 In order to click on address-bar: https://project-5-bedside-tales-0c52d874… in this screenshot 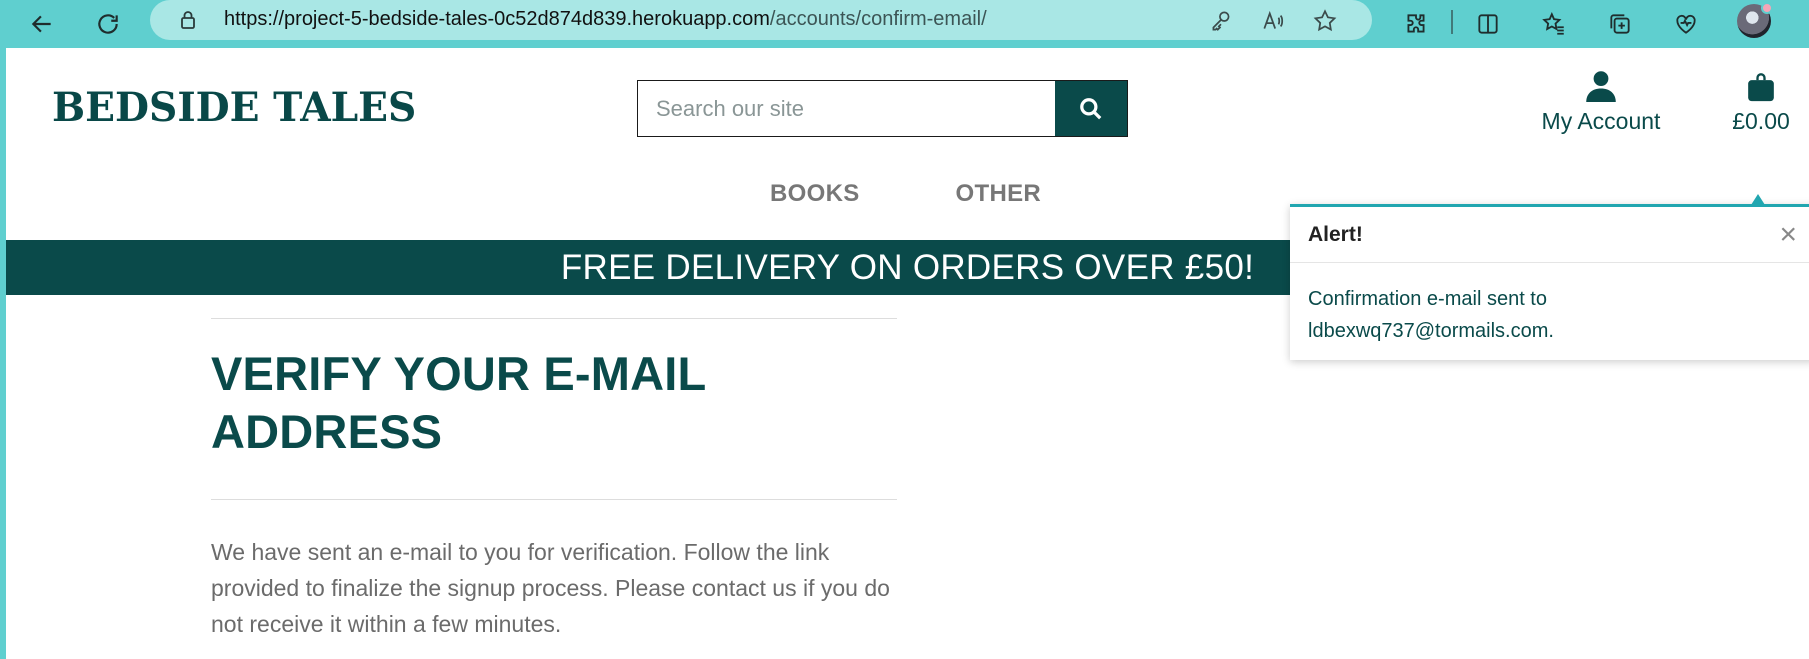, I will do `click(761, 20)`.